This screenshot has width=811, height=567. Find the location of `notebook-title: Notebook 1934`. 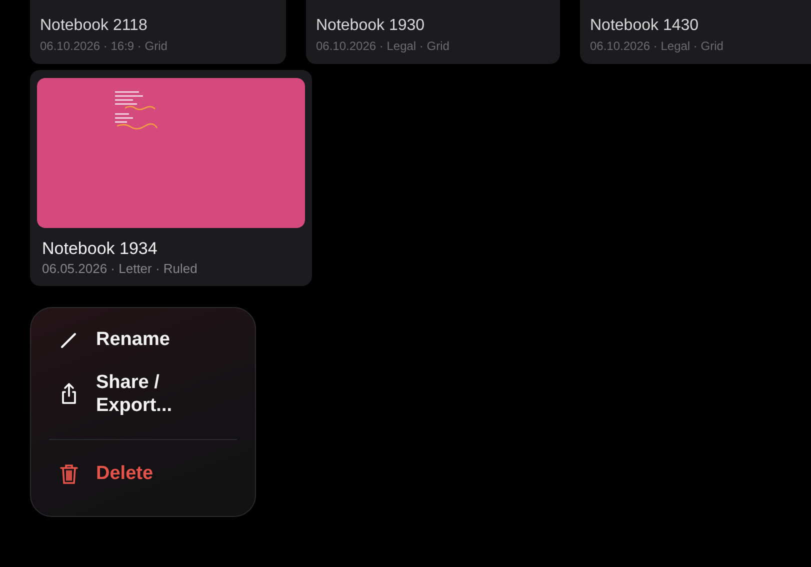

notebook-title: Notebook 1934 is located at coordinates (99, 249).